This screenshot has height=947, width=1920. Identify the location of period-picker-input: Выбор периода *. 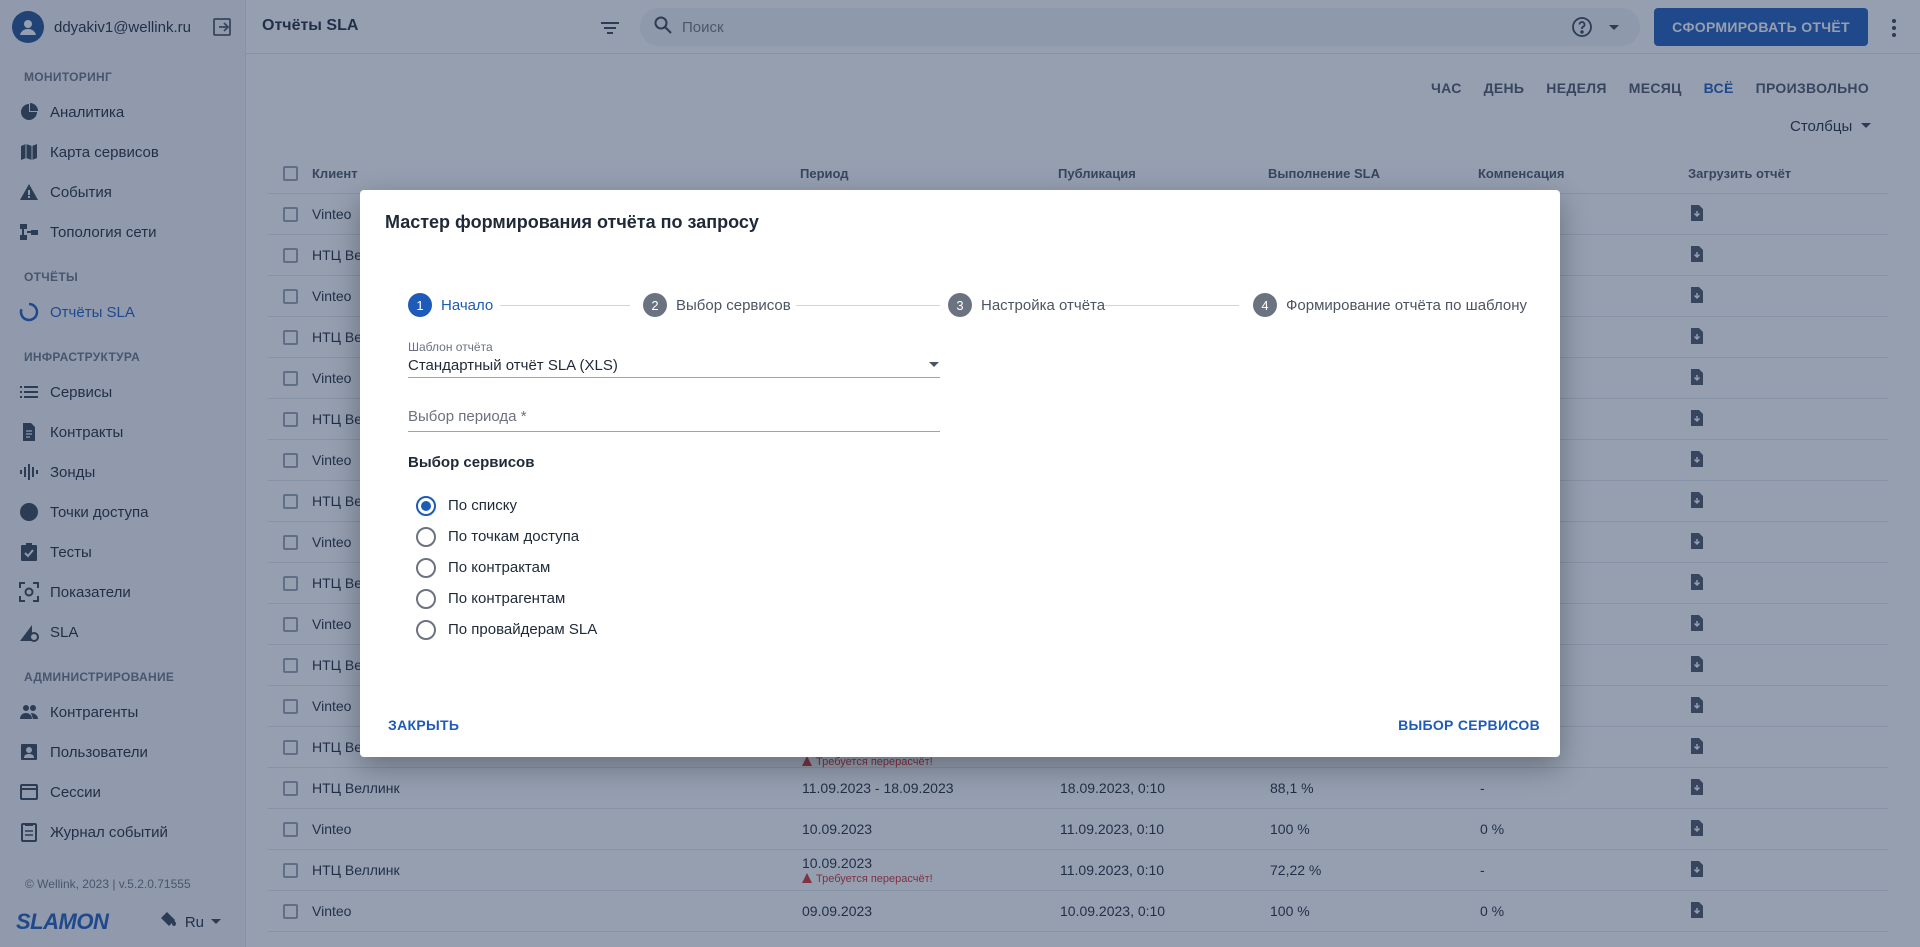
(674, 420).